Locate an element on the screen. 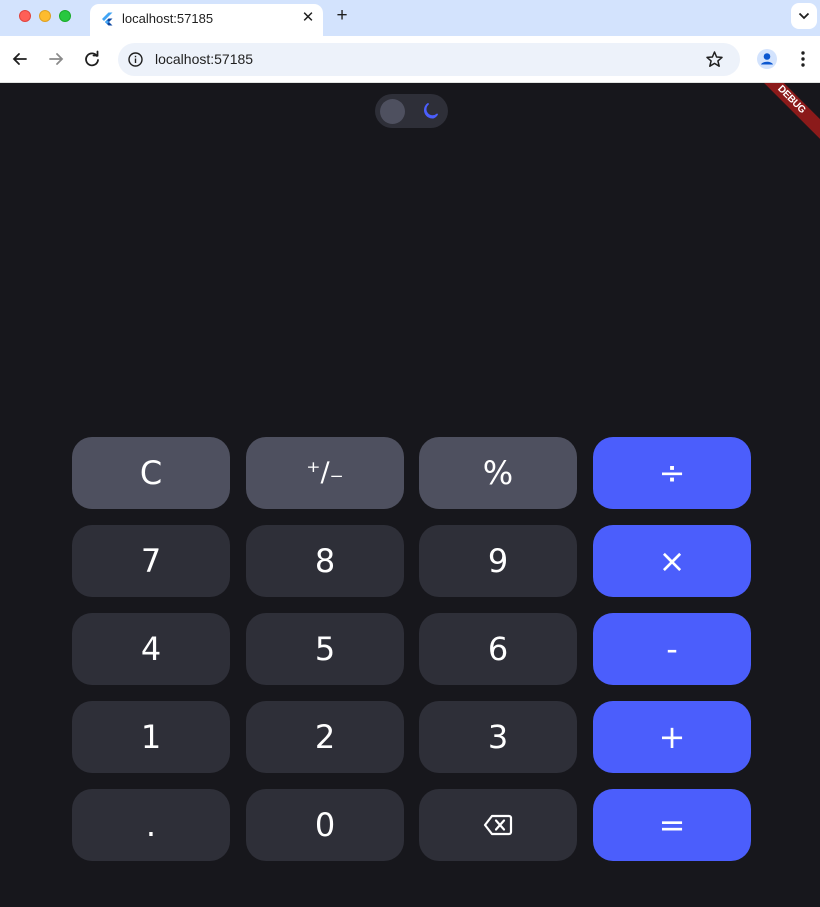  backspace-icon is located at coordinates (498, 825).